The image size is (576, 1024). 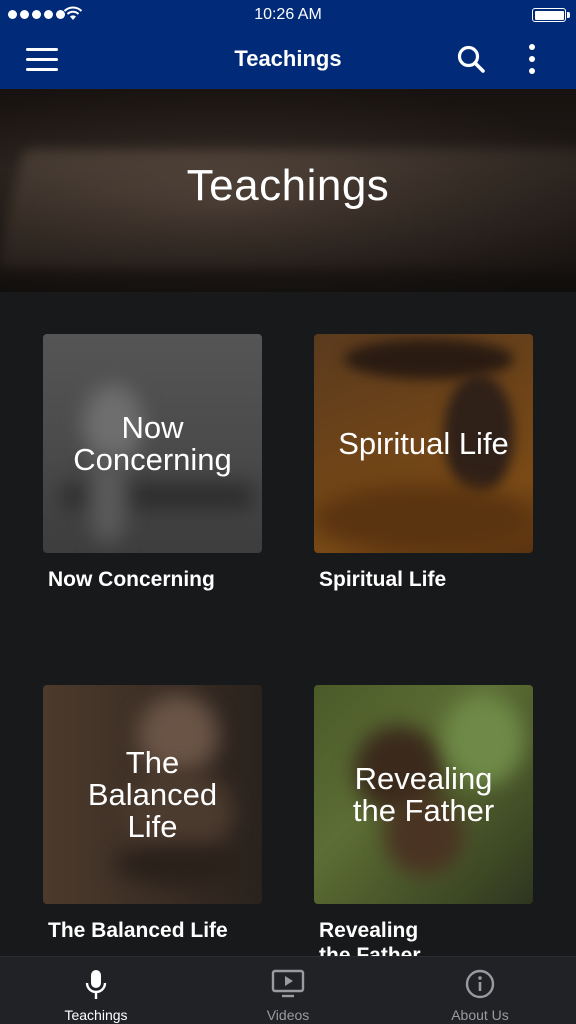 What do you see at coordinates (131, 579) in the screenshot?
I see `card-label: Now Concerning` at bounding box center [131, 579].